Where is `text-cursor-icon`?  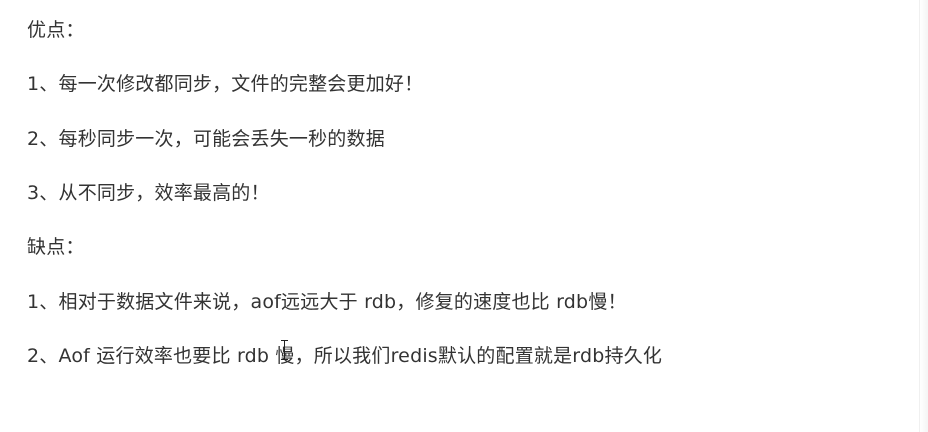 text-cursor-icon is located at coordinates (284, 350).